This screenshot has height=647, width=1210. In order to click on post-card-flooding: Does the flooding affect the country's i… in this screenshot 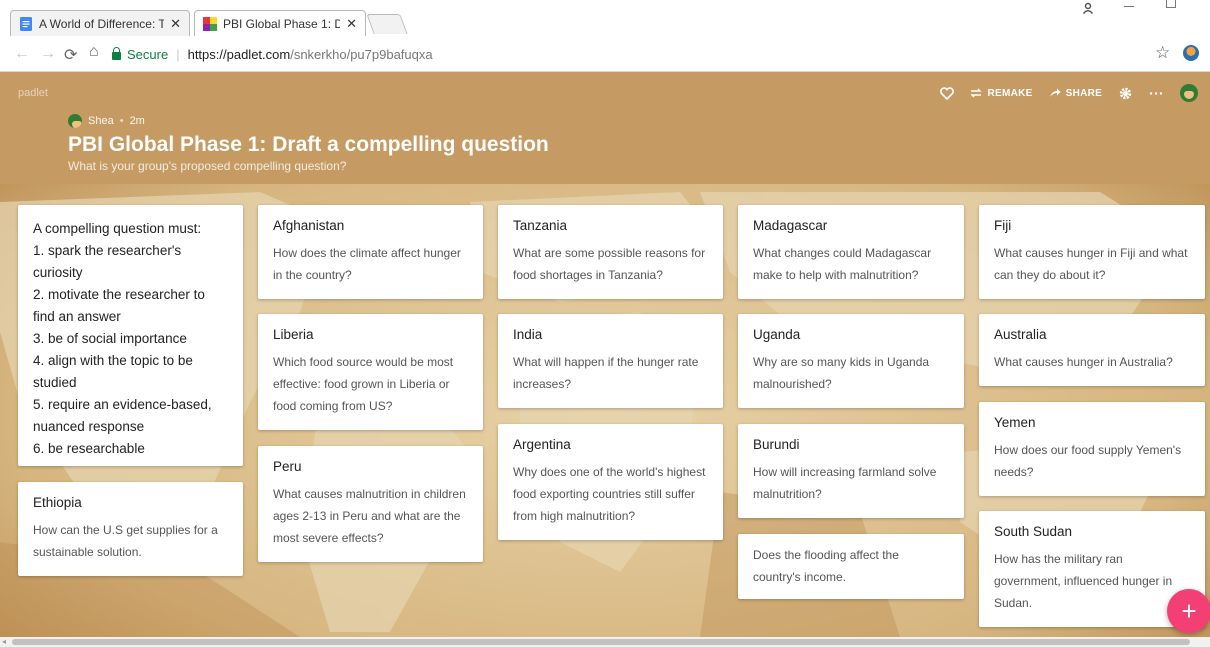, I will do `click(851, 566)`.